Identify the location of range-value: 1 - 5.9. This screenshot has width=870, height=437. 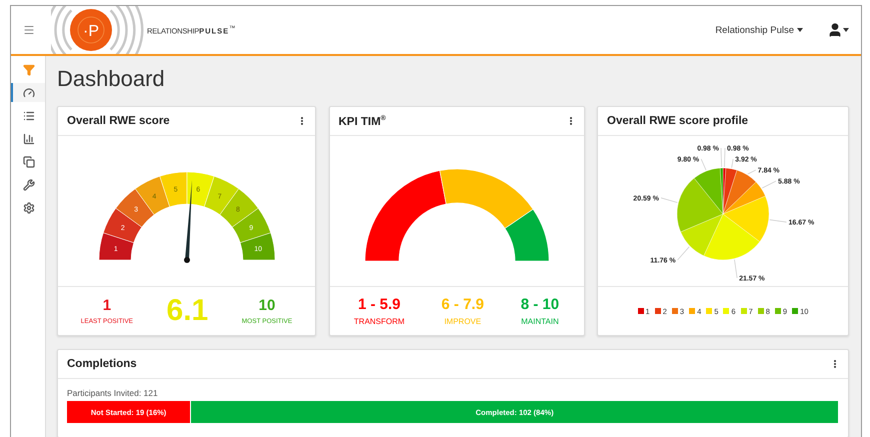
(379, 304).